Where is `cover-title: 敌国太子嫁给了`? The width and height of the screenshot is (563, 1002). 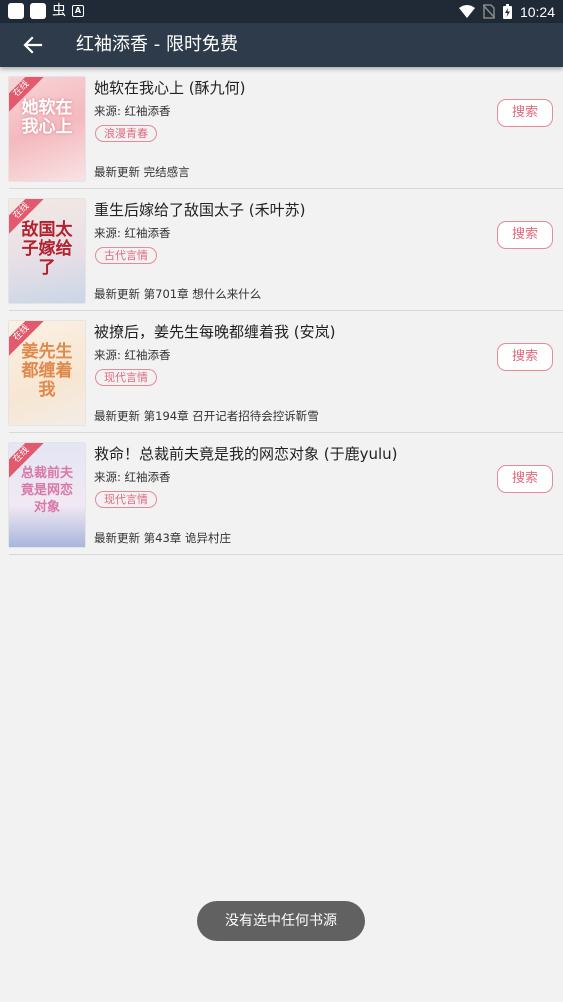 cover-title: 敌国太子嫁给了 is located at coordinates (47, 249).